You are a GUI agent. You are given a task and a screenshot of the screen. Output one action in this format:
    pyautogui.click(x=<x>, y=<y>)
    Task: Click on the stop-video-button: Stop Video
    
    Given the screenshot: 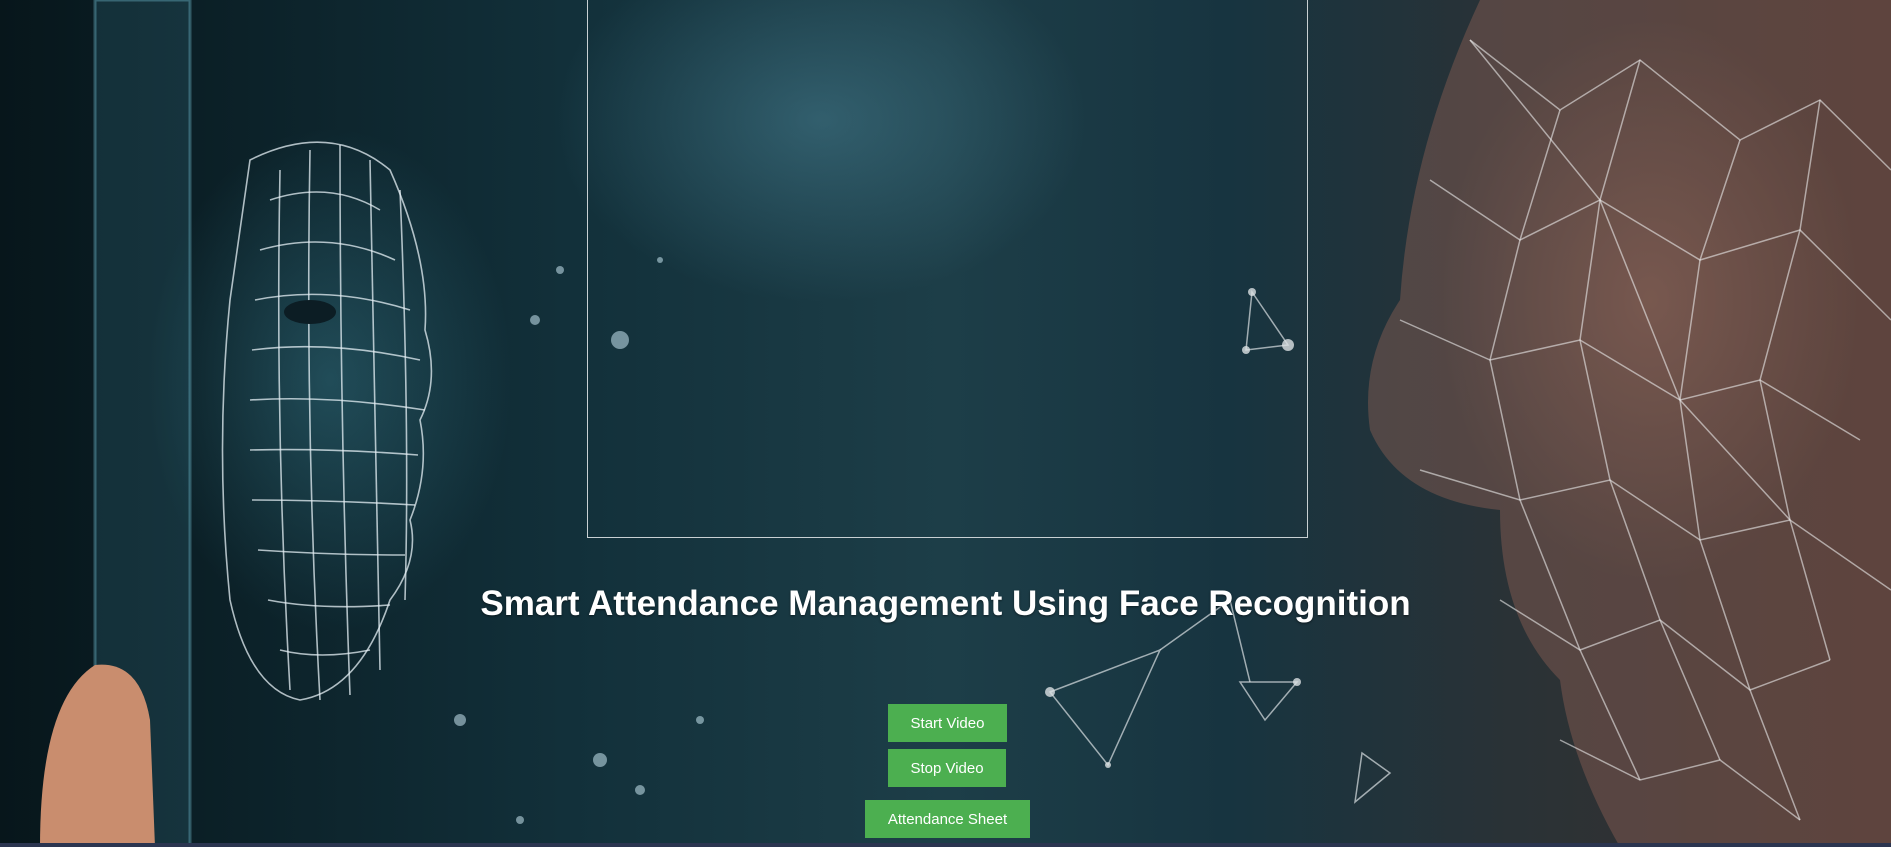 What is the action you would take?
    pyautogui.click(x=947, y=768)
    